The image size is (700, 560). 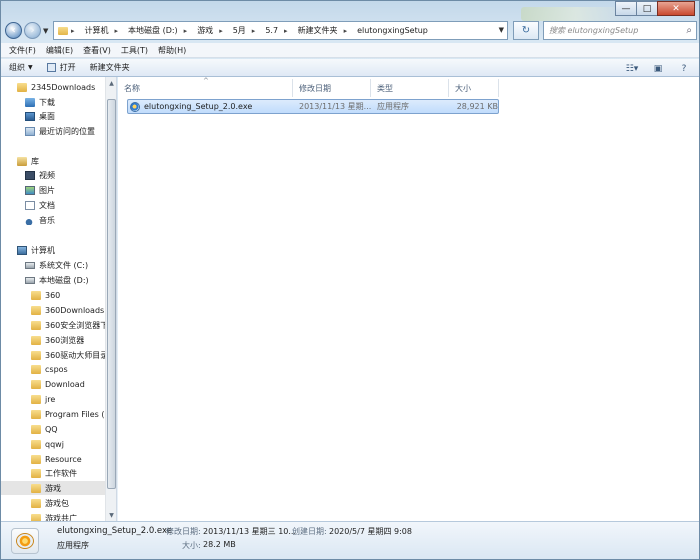 What do you see at coordinates (69, 355) in the screenshot?
I see `nav-folder-360-driver: 360驱动大师目录` at bounding box center [69, 355].